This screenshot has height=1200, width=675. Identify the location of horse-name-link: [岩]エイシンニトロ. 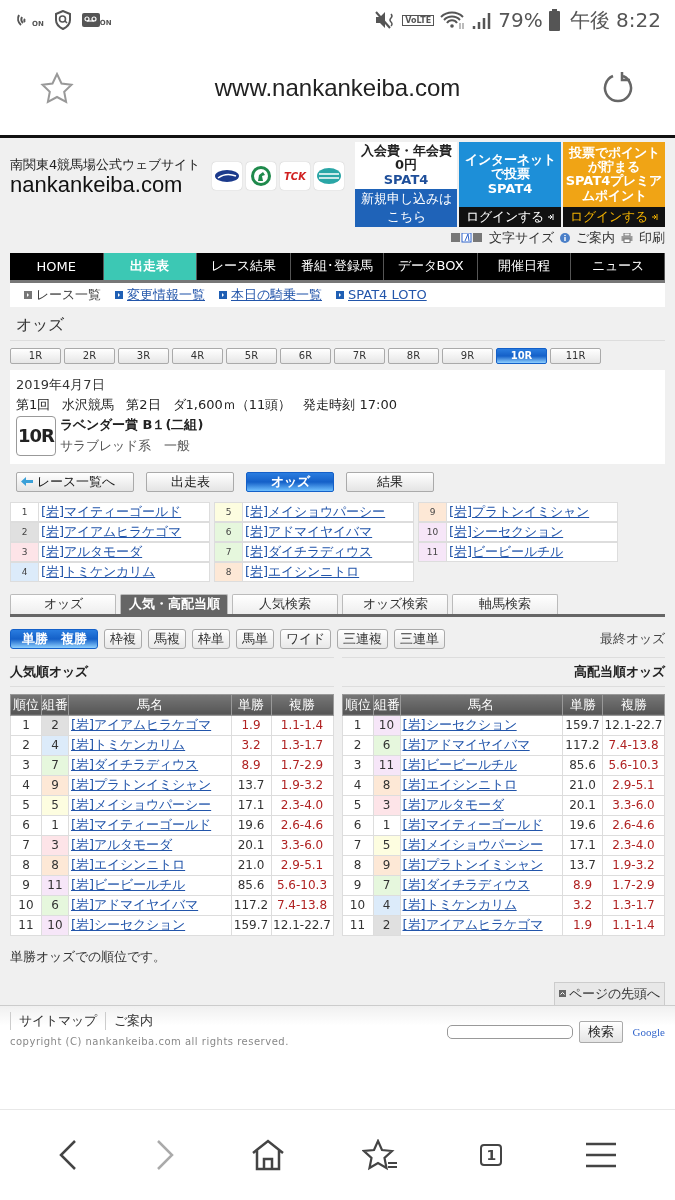
(301, 571).